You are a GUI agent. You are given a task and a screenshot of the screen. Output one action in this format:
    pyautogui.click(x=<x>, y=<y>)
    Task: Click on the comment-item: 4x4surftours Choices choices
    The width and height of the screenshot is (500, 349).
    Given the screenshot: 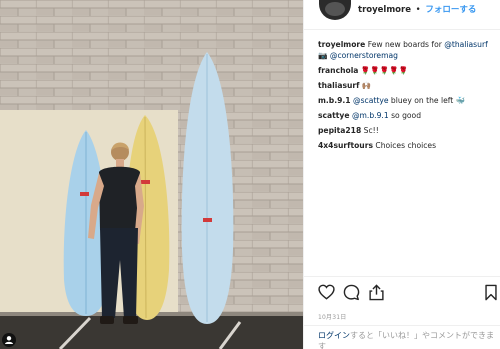 What is the action you would take?
    pyautogui.click(x=408, y=146)
    